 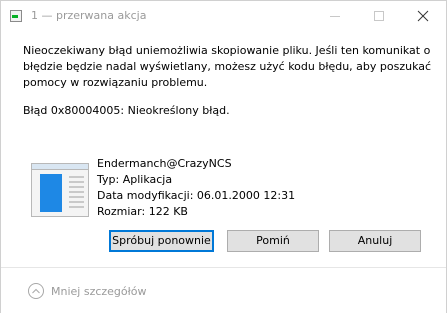 I want to click on error-code: Błąd 0x80004005: Nieokreślony błąd., so click(x=126, y=110).